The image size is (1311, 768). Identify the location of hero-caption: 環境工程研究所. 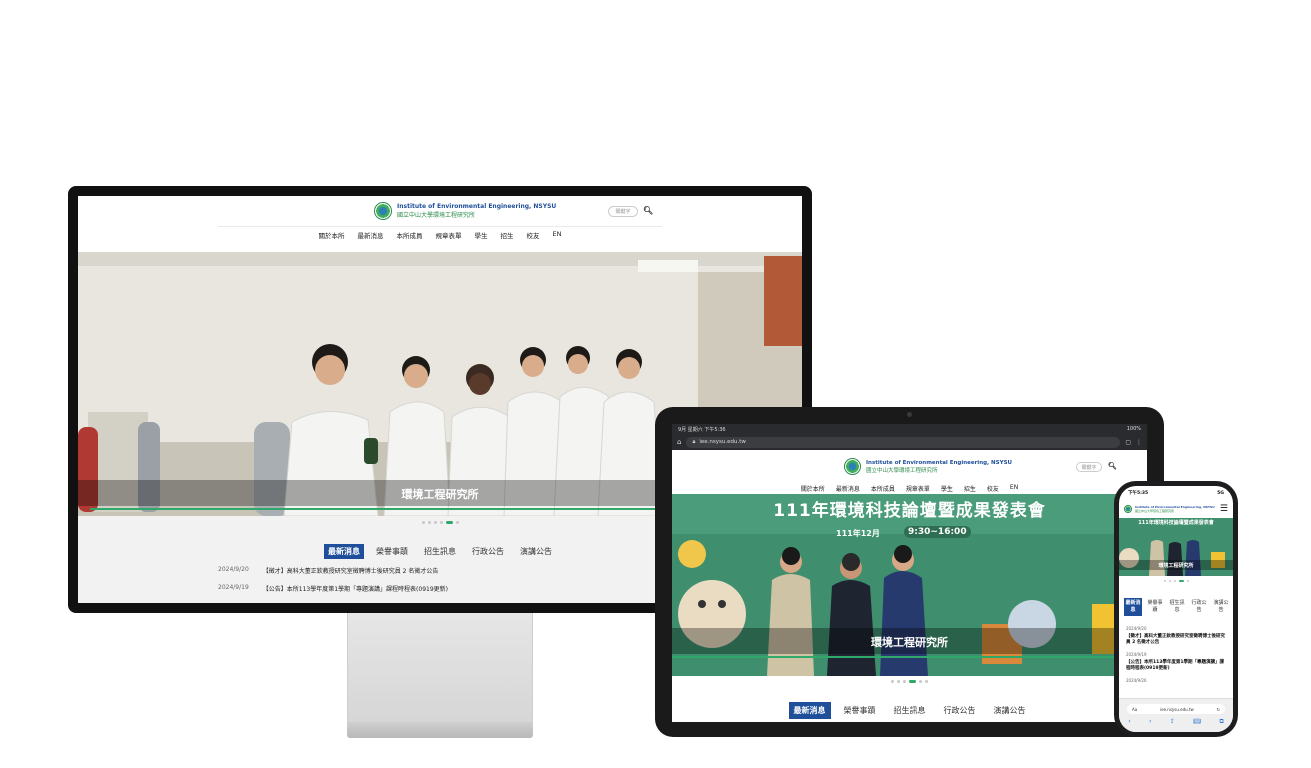
(909, 642).